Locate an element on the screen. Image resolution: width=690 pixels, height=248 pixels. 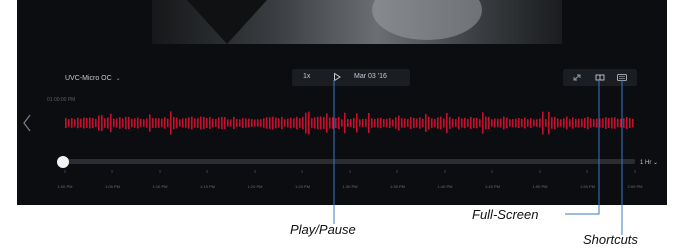
tick-label: 1:20 PM is located at coordinates (255, 186).